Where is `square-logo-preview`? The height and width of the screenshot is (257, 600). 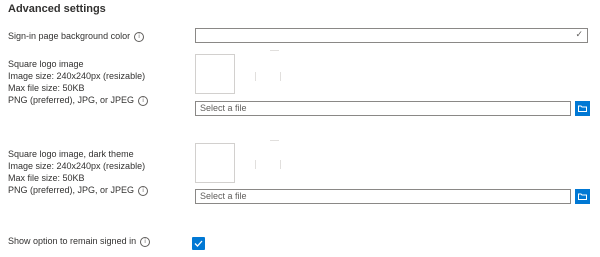 square-logo-preview is located at coordinates (215, 74).